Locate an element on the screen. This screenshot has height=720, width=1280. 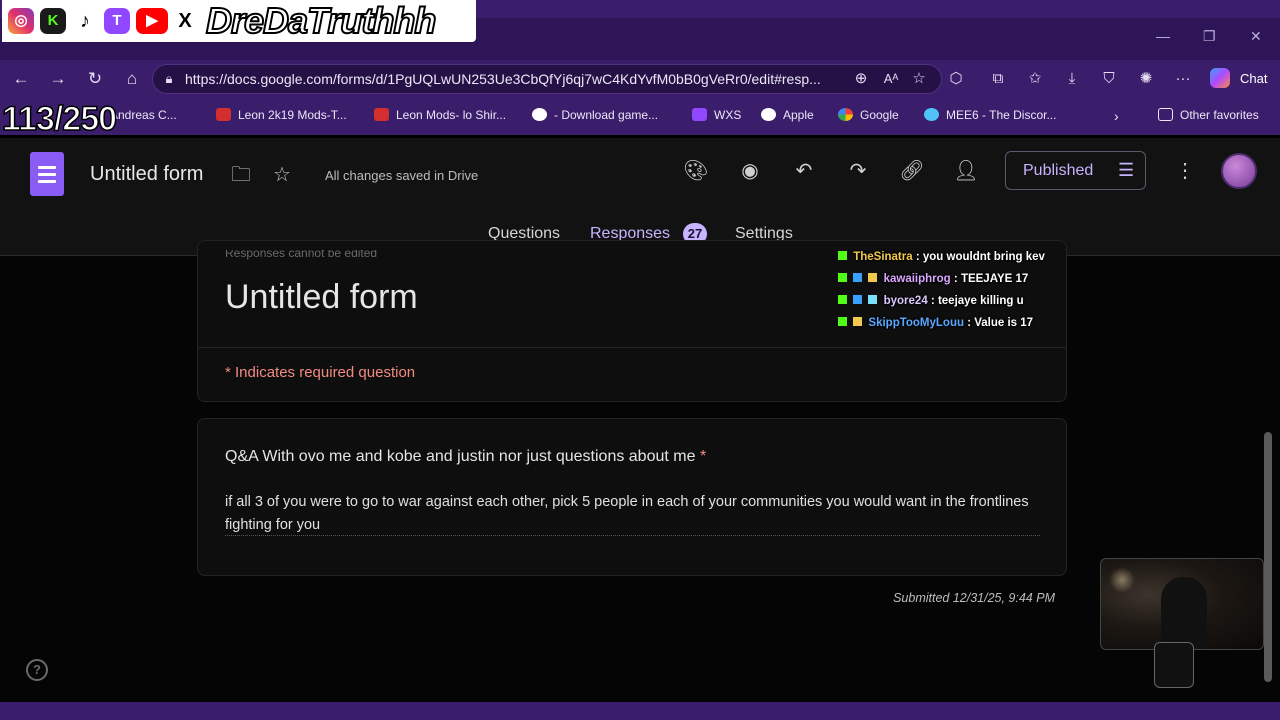
bookmark-item: Apple is located at coordinates (787, 117).